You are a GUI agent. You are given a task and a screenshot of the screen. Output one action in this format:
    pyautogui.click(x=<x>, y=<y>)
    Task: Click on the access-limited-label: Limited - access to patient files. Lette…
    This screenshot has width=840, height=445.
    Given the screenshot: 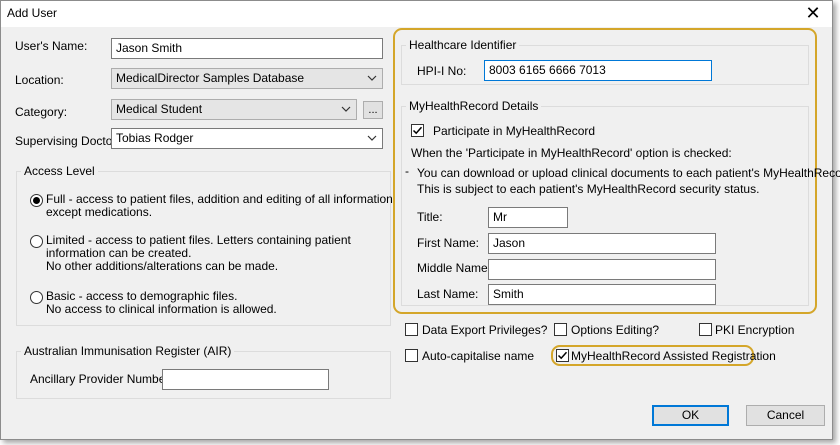 What is the action you would take?
    pyautogui.click(x=198, y=253)
    